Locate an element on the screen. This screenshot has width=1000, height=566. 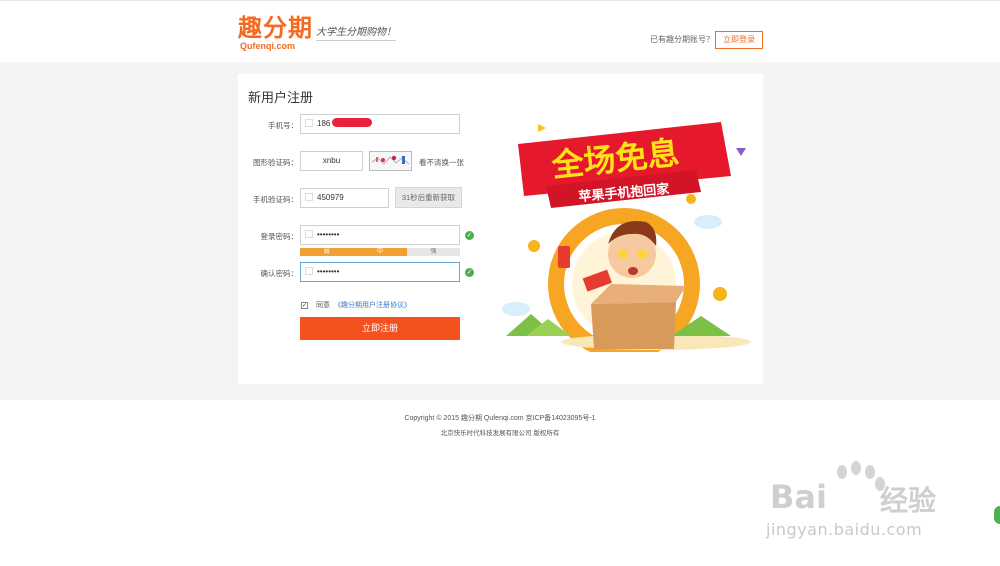
password-value: •••••••• is located at coordinates (328, 234).